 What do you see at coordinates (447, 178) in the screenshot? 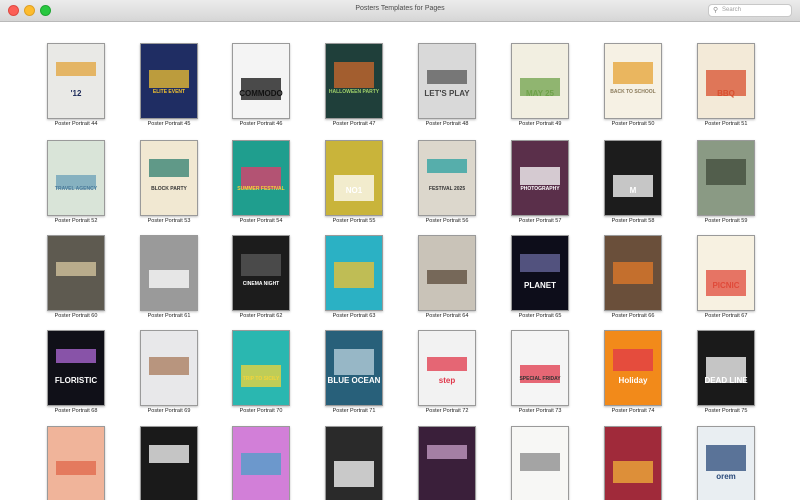
I see `poster-thumbnail: FESTIVAL 2025` at bounding box center [447, 178].